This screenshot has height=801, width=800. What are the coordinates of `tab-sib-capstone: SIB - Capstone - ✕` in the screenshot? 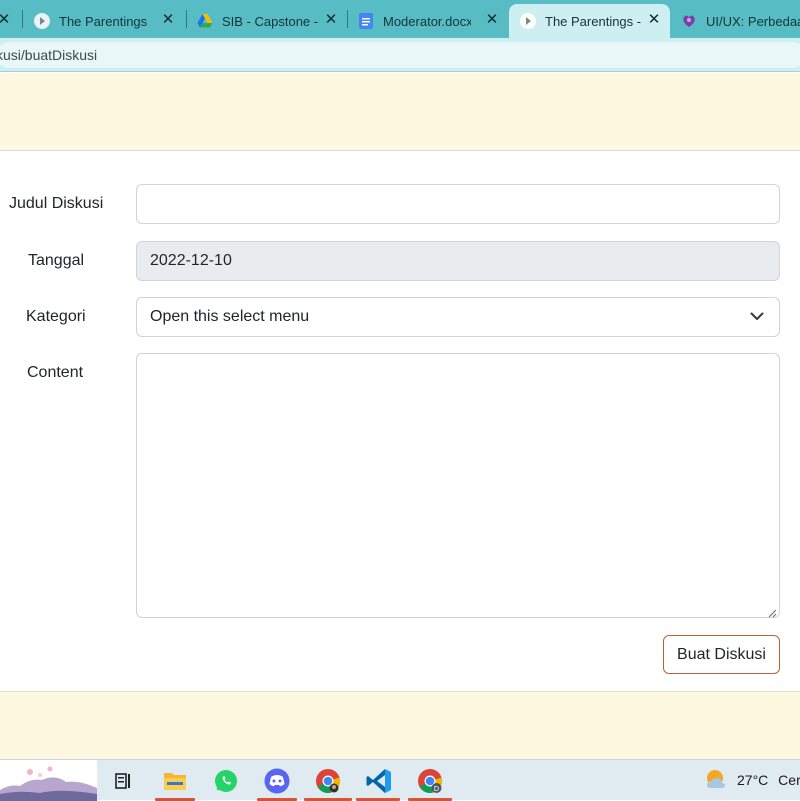 It's located at (272, 21).